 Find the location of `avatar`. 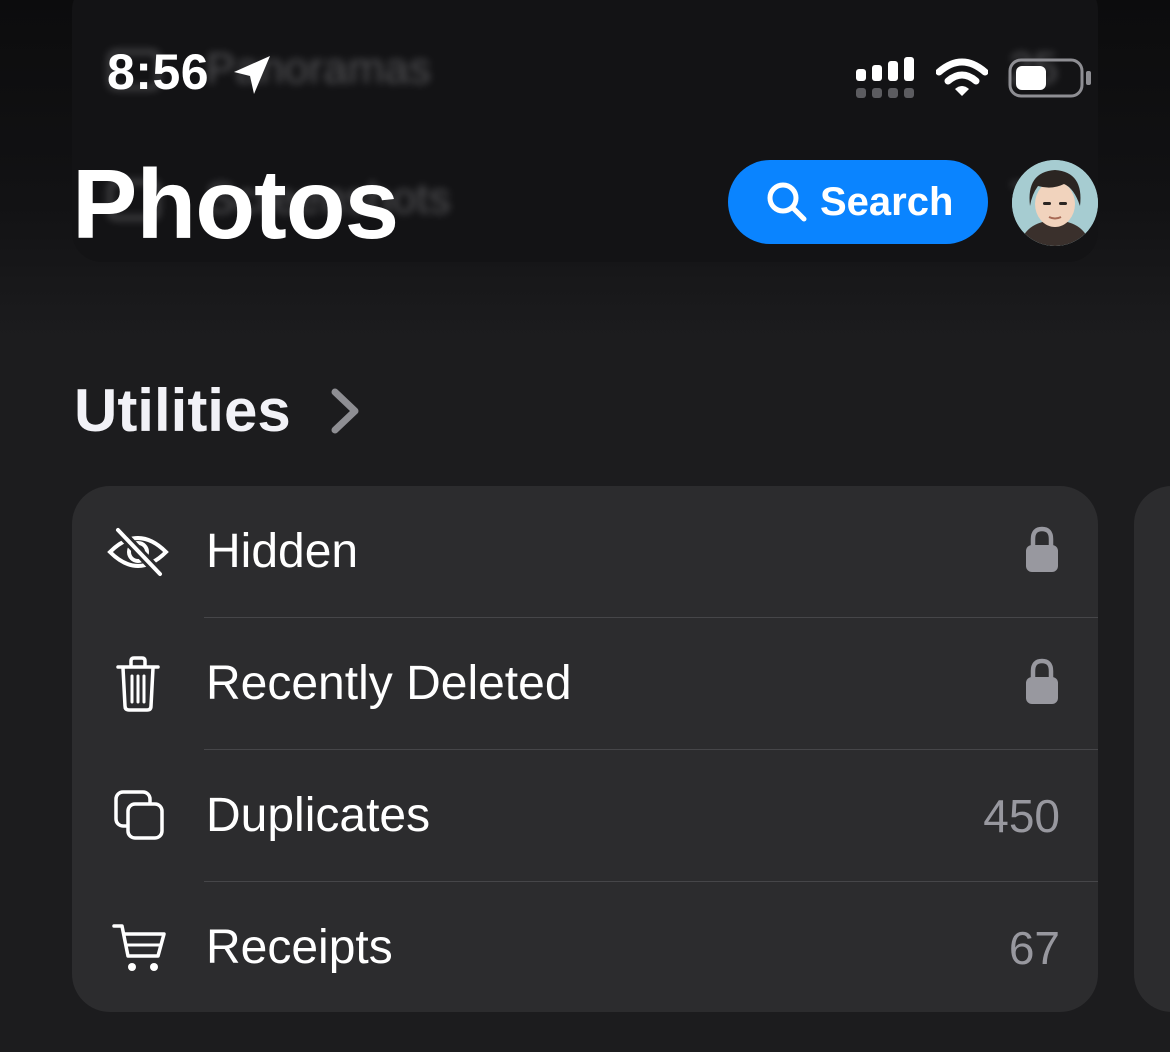

avatar is located at coordinates (1055, 203).